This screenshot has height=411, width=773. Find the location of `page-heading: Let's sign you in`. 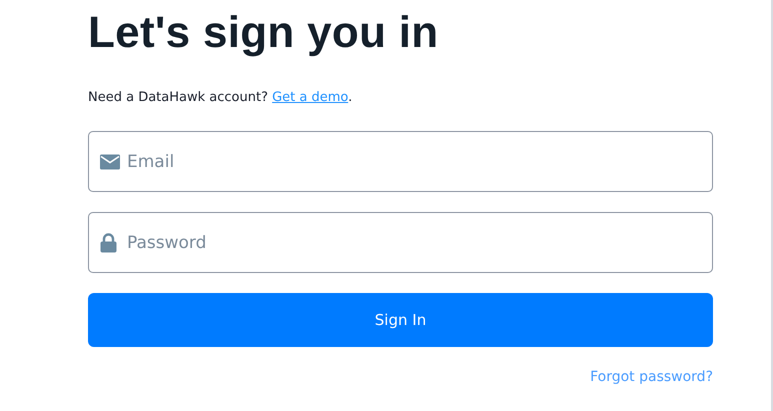

page-heading: Let's sign you in is located at coordinates (263, 33).